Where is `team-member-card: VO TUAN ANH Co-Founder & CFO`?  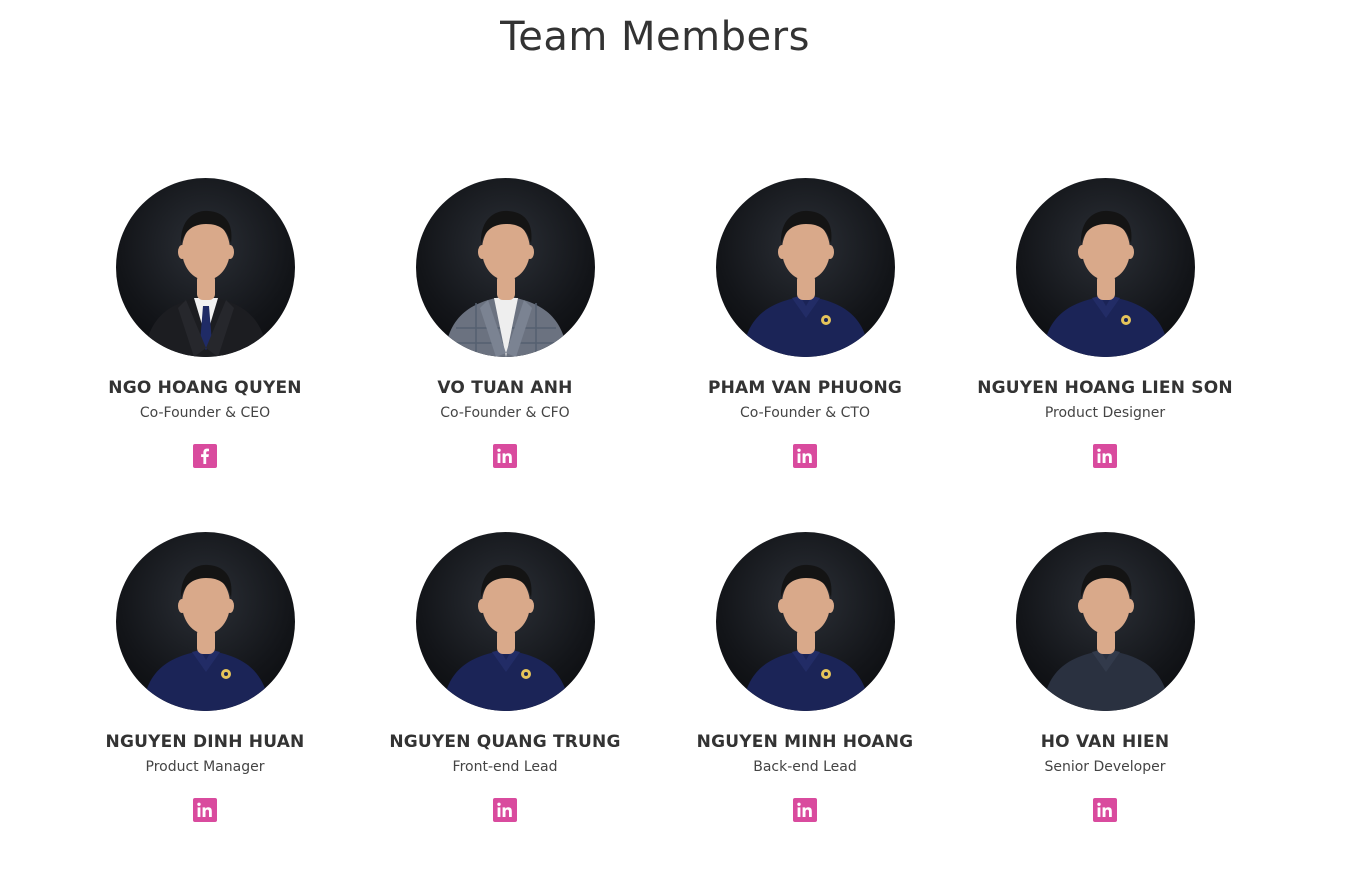 team-member-card: VO TUAN ANH Co-Founder & CFO is located at coordinates (505, 355).